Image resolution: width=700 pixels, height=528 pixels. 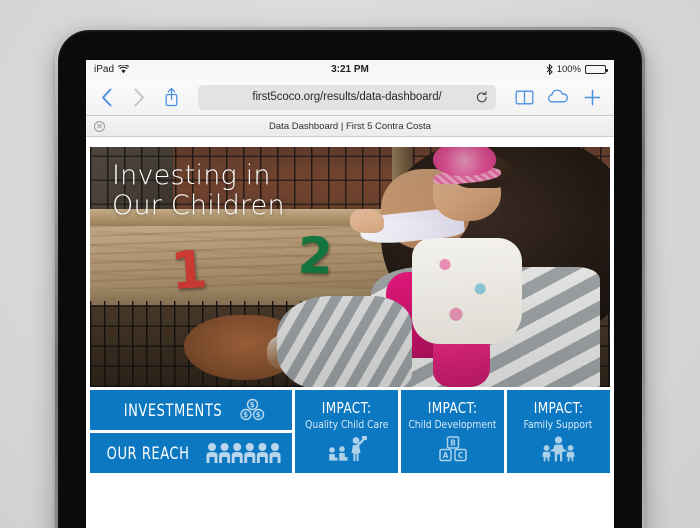 I want to click on reload-icon, so click(x=482, y=97).